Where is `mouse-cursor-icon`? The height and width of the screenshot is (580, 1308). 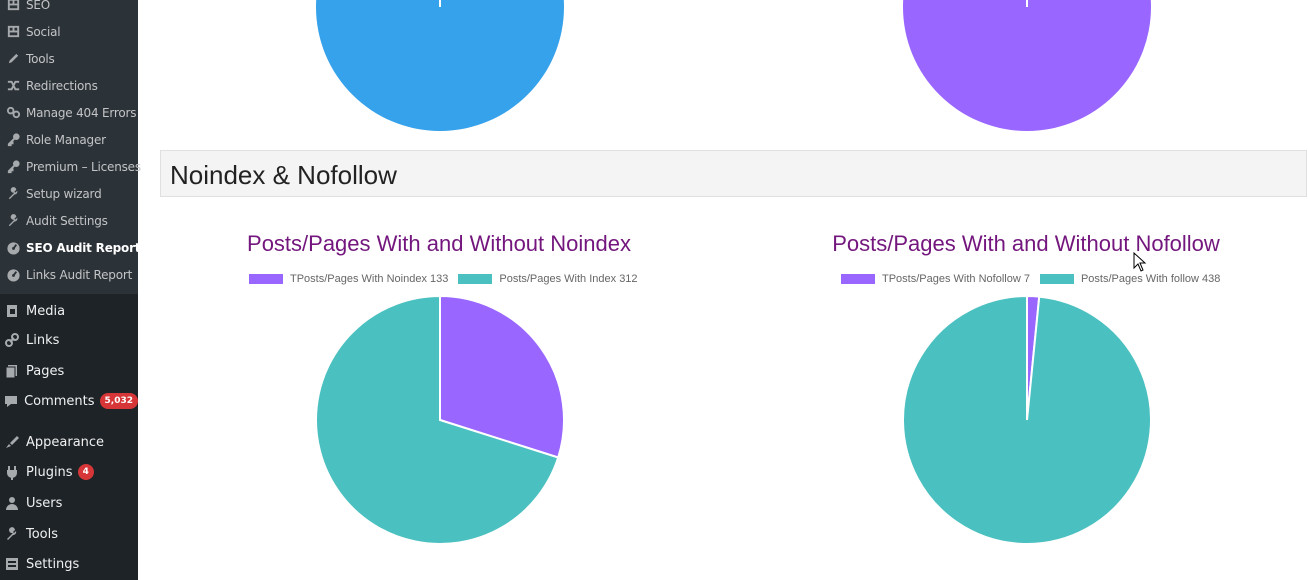 mouse-cursor-icon is located at coordinates (1140, 262).